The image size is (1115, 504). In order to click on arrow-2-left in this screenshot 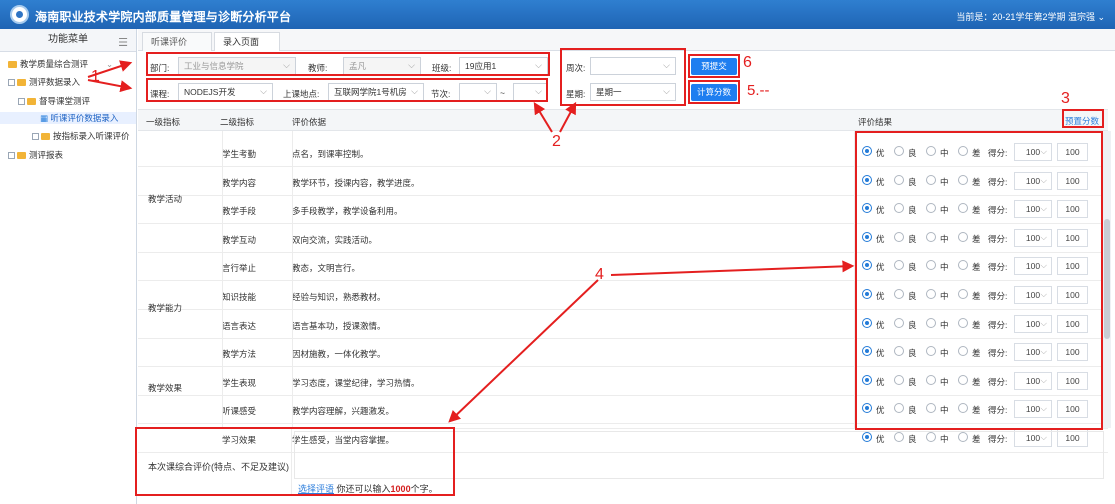, I will do `click(543, 117)`.